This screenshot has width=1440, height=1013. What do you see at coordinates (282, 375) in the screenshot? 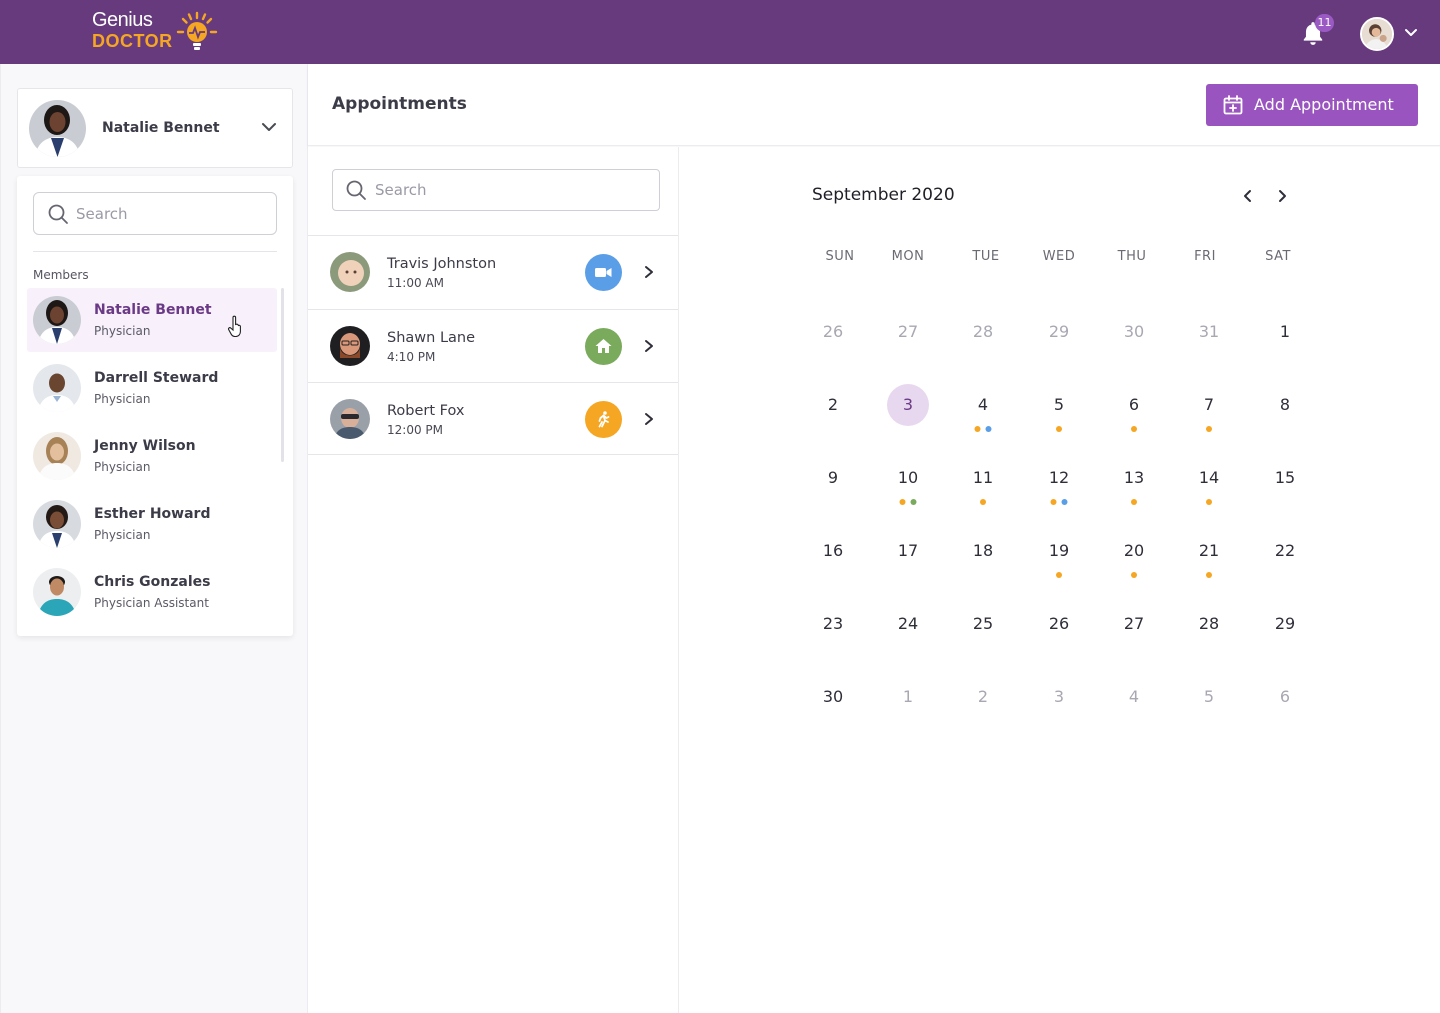
I see `members-scrollbar` at bounding box center [282, 375].